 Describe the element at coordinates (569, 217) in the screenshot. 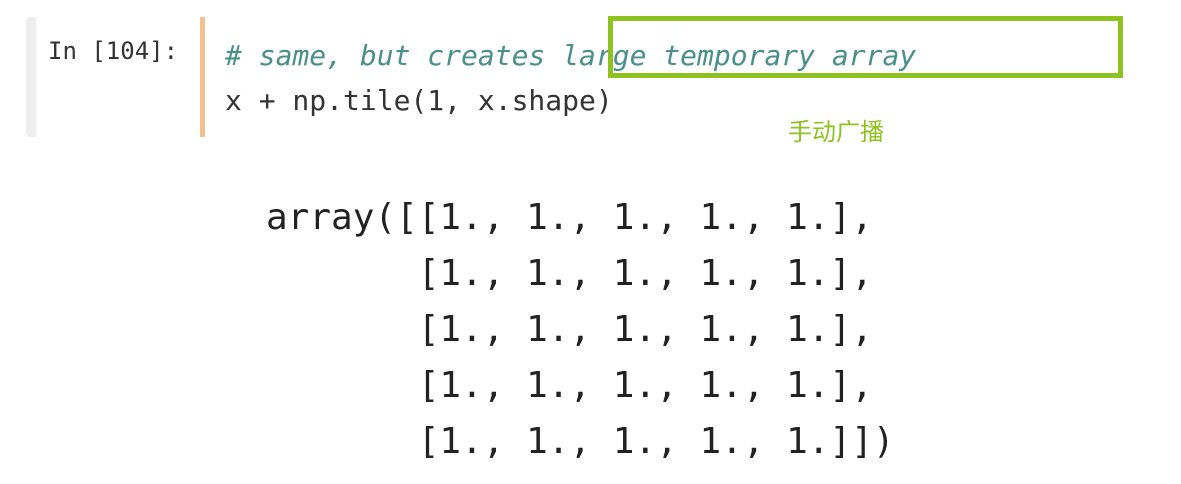

I see `output-line: array([[1., 1., 1., 1., 1.],` at that location.